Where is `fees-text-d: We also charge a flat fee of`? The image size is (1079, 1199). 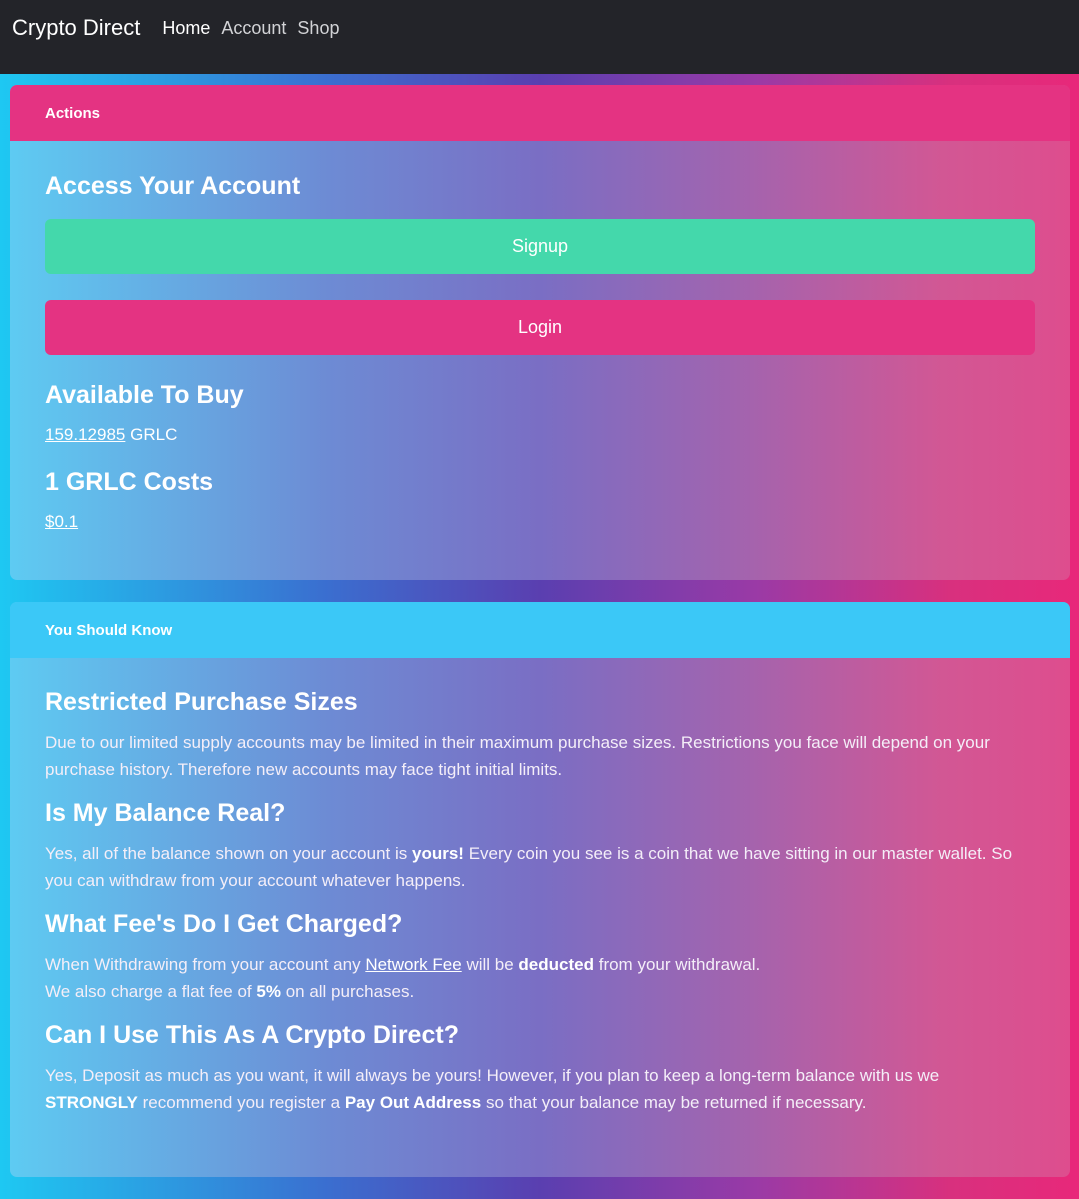 fees-text-d: We also charge a flat fee of is located at coordinates (148, 991).